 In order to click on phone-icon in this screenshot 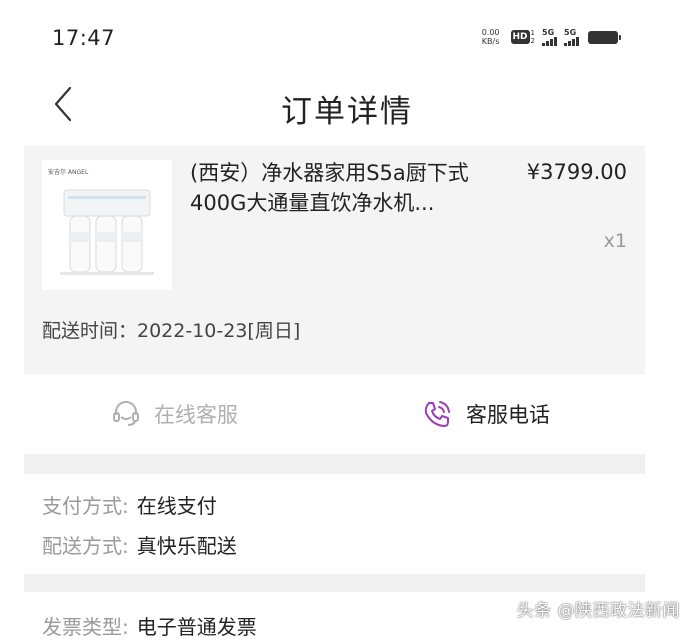, I will do `click(437, 414)`.